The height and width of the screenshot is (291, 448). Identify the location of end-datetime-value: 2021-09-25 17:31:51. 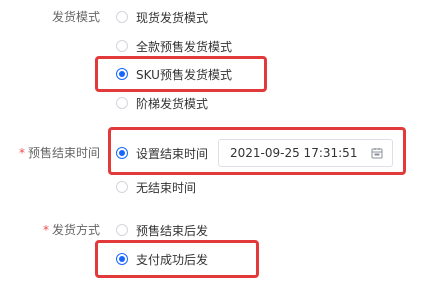
(300, 153).